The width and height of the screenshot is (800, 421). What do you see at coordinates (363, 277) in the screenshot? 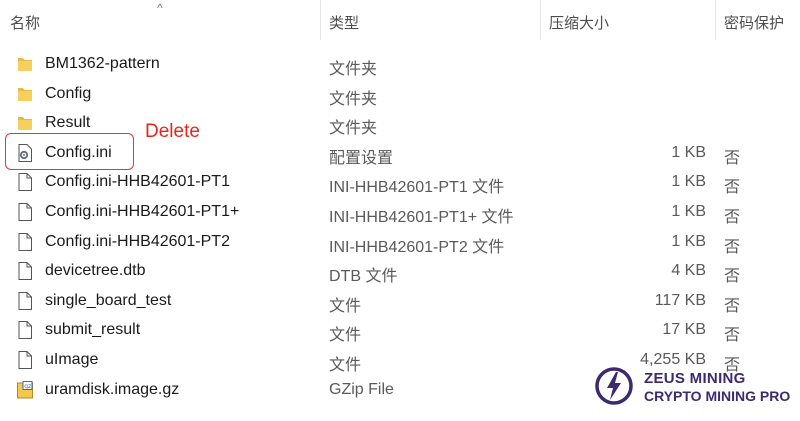
I see `file-type: DTB 文件` at bounding box center [363, 277].